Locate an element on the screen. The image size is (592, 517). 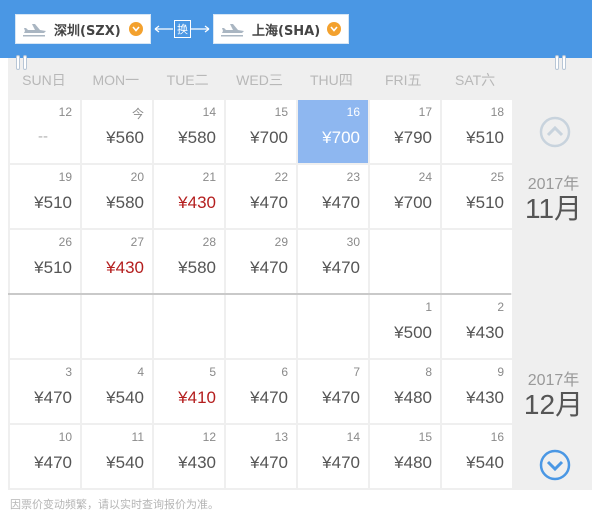
fare-price: ¥430 is located at coordinates (485, 332).